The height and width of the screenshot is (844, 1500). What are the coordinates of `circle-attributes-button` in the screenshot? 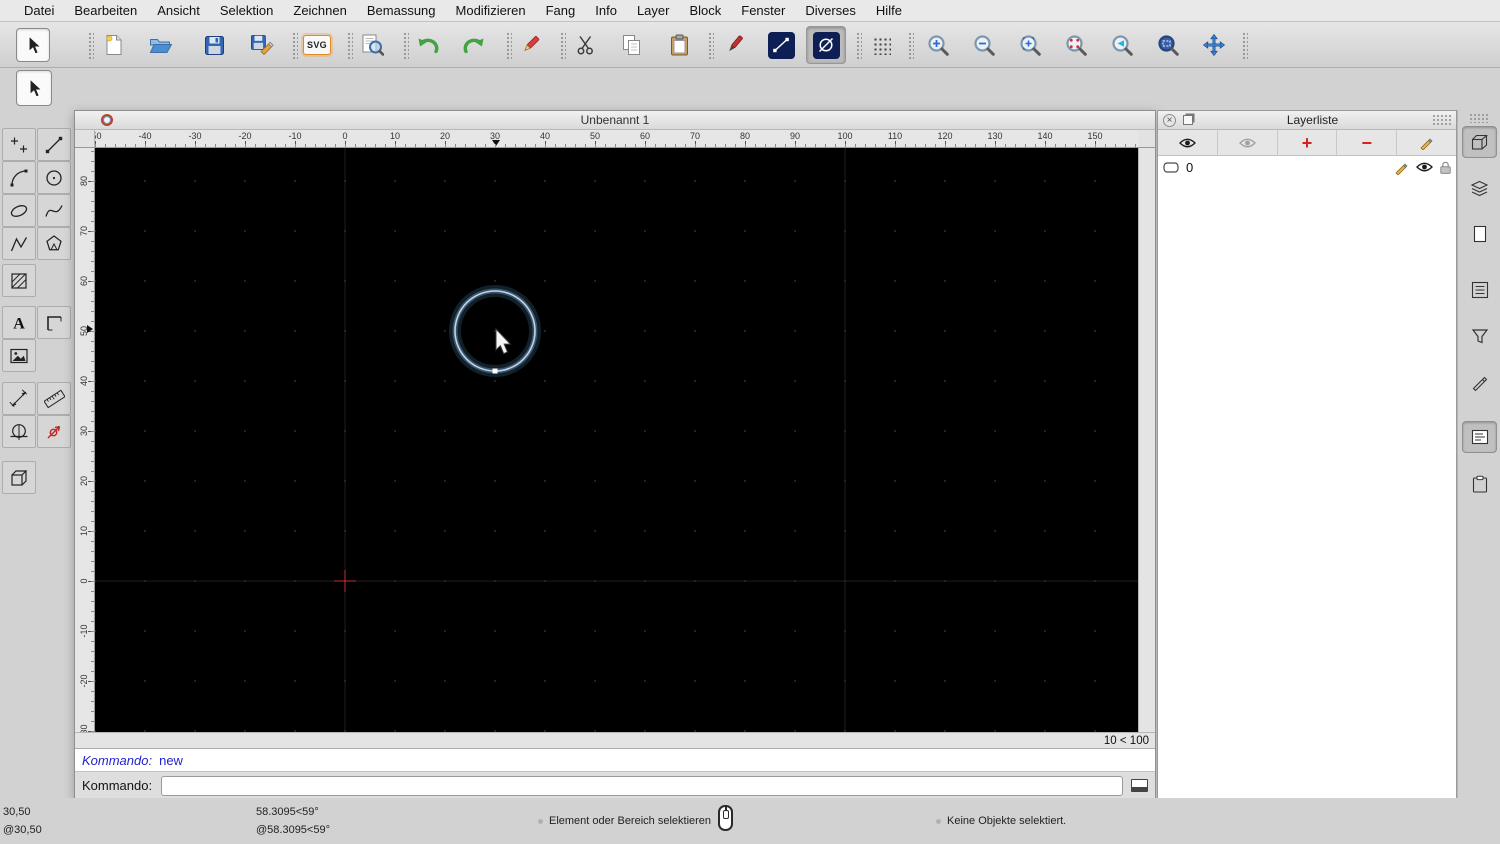 It's located at (826, 45).